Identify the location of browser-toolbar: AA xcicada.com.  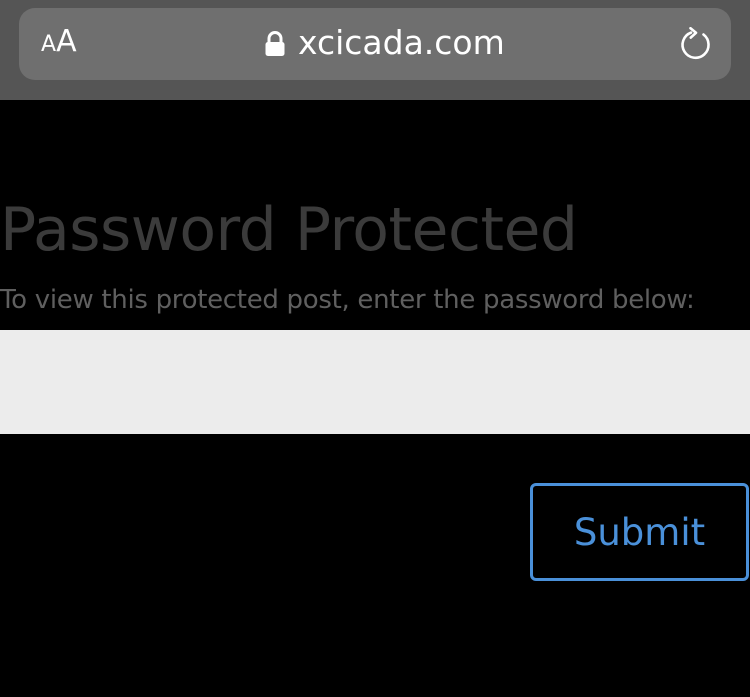
(375, 50).